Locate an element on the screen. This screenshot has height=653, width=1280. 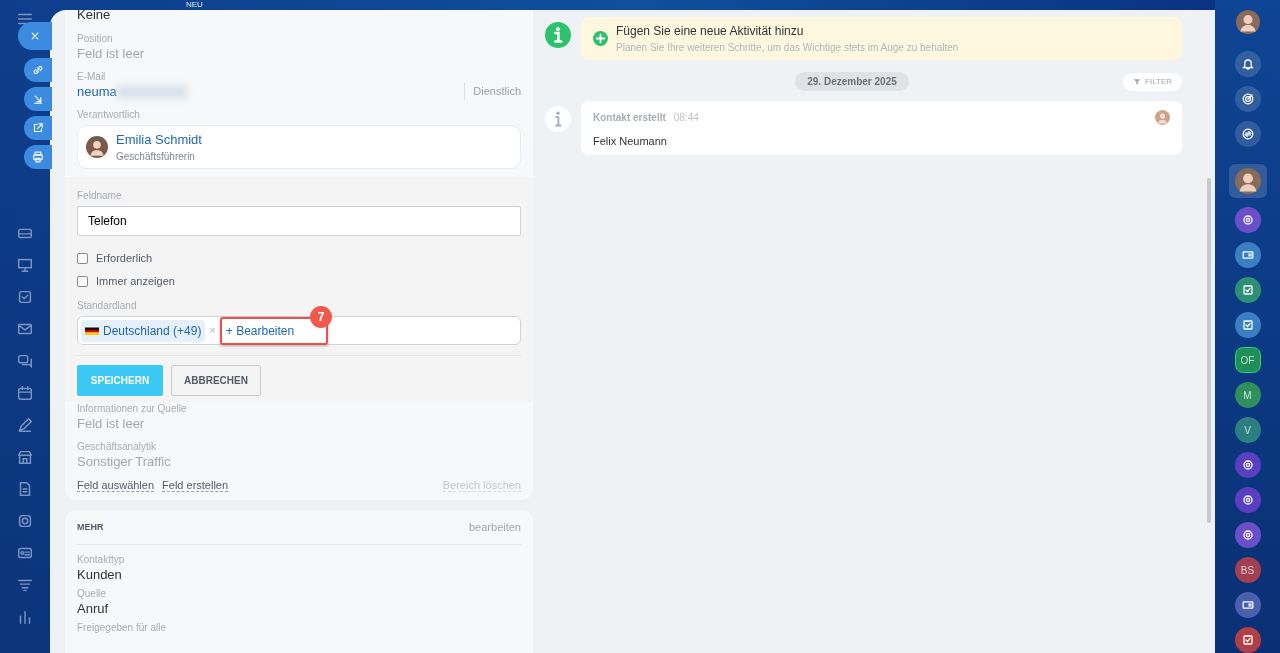
pen-icon is located at coordinates (25, 425).